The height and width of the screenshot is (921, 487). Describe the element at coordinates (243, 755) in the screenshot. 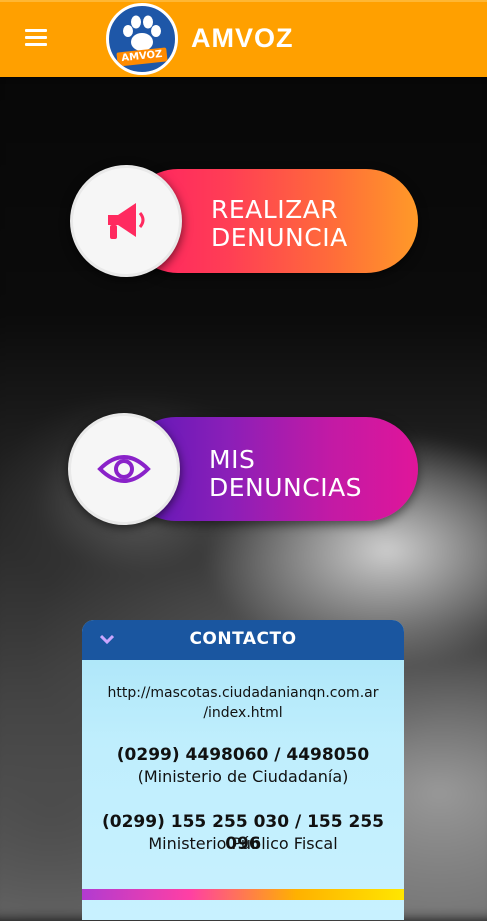

I see `contact-phone-1: (0299) 4498060 / 4498050` at that location.